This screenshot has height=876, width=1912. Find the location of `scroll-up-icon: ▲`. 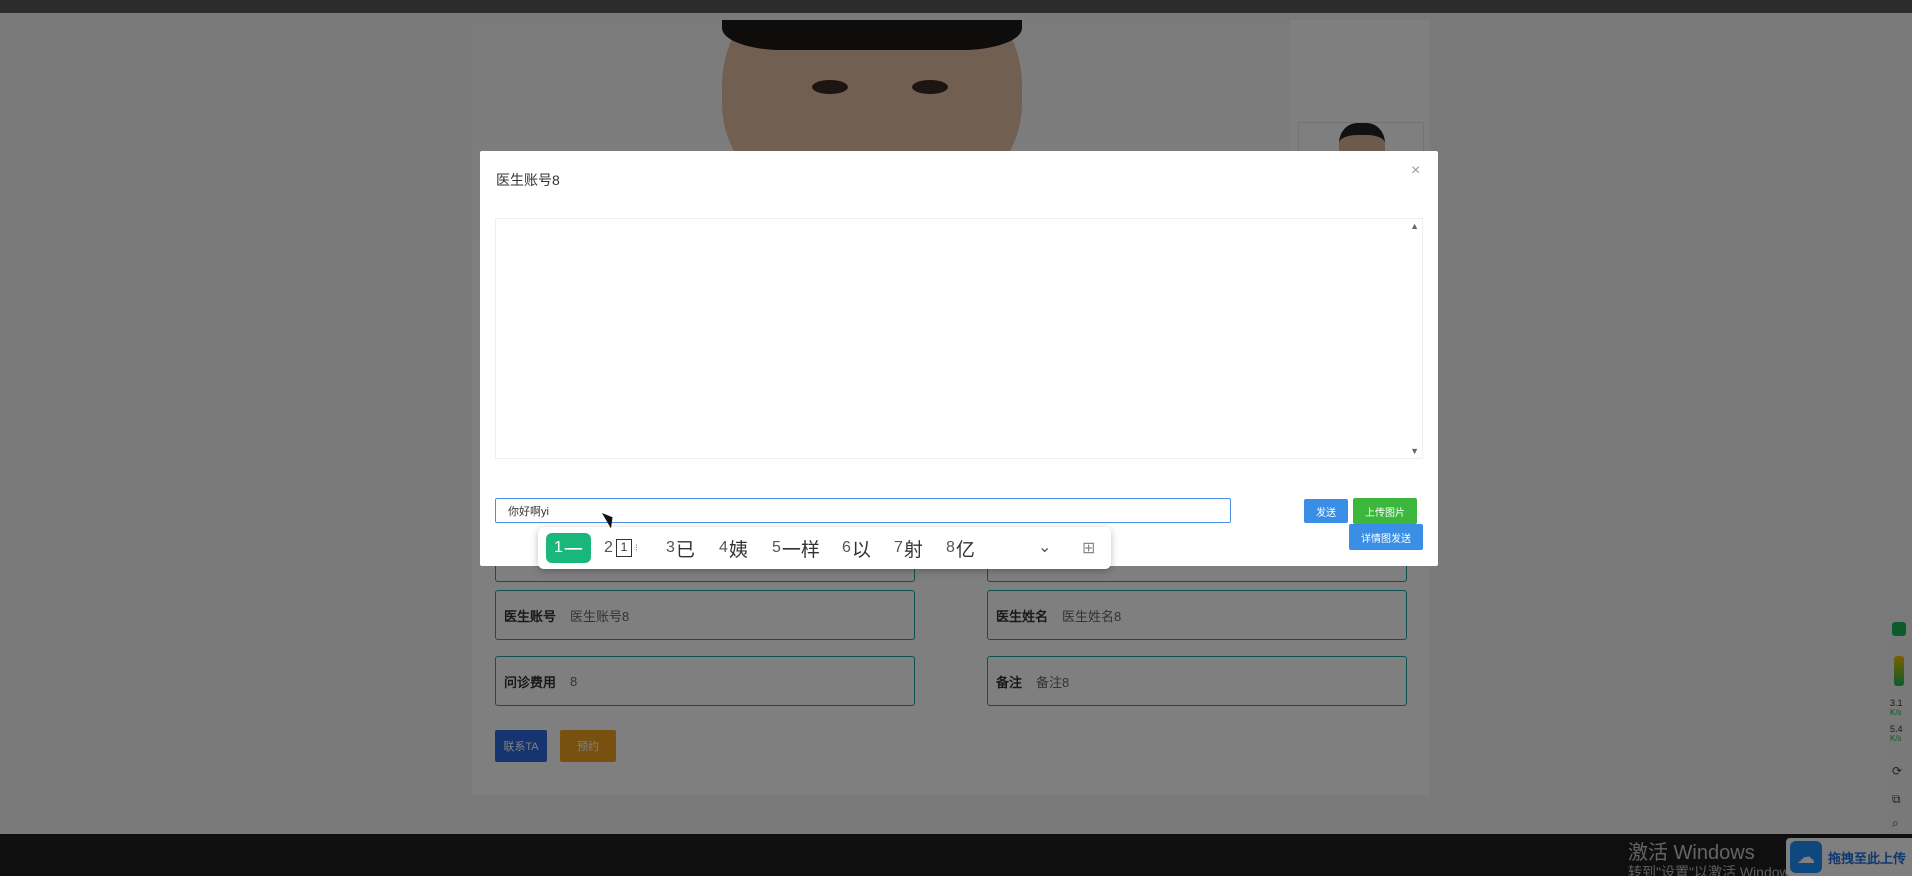

scroll-up-icon: ▲ is located at coordinates (1414, 226).